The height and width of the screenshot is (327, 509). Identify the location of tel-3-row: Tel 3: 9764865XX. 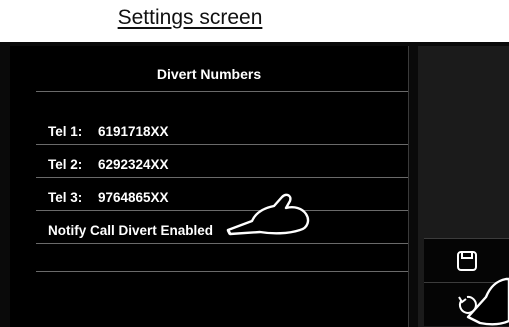
(222, 194).